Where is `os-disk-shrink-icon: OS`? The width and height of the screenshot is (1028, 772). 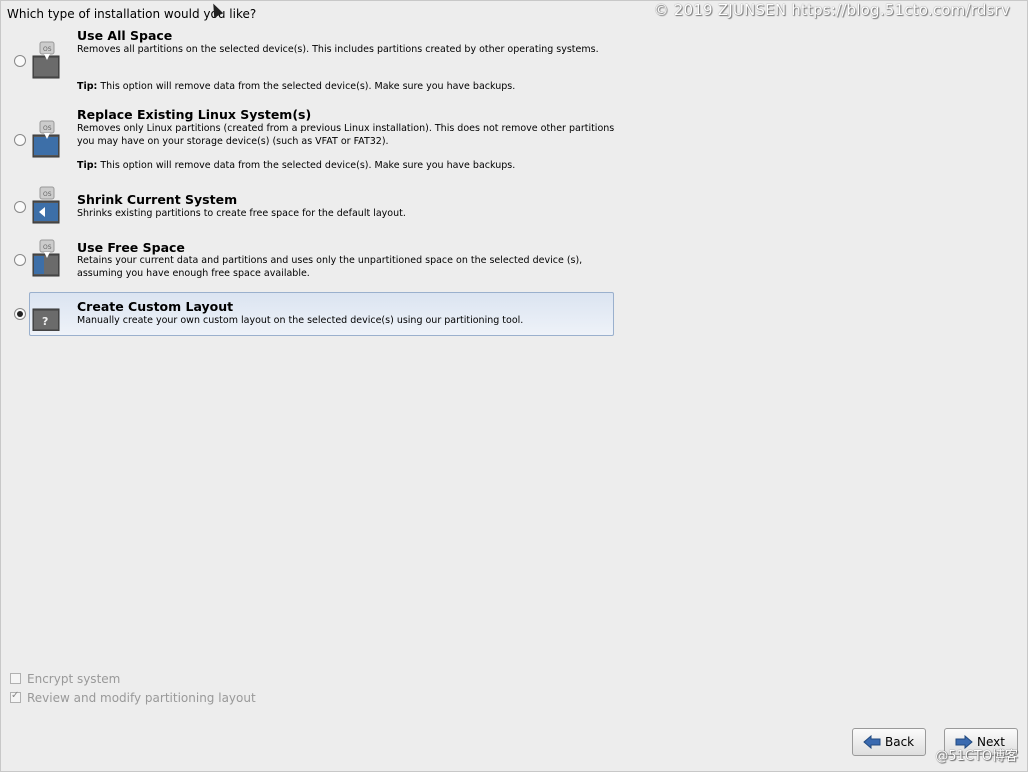
os-disk-shrink-icon: OS is located at coordinates (46, 205).